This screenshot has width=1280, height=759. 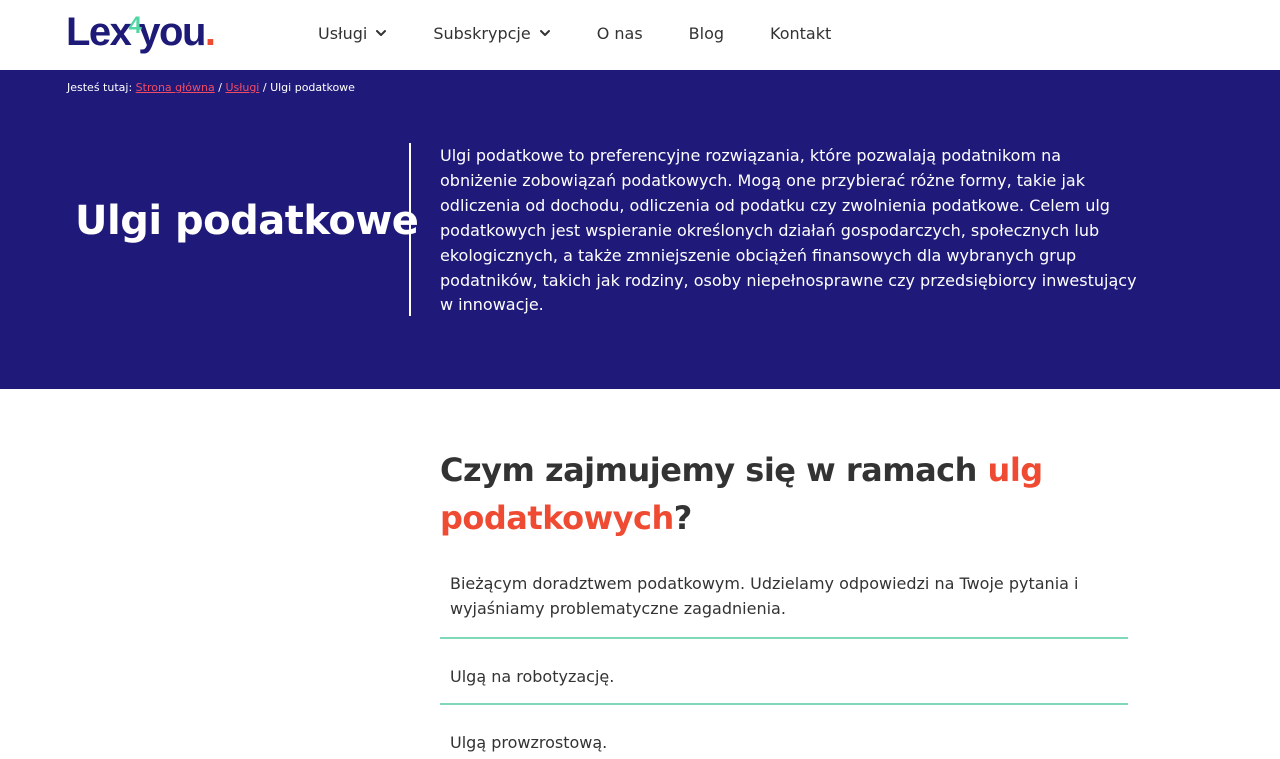 I want to click on breadcrumb-current: Ulgi podatkowe, so click(x=312, y=87).